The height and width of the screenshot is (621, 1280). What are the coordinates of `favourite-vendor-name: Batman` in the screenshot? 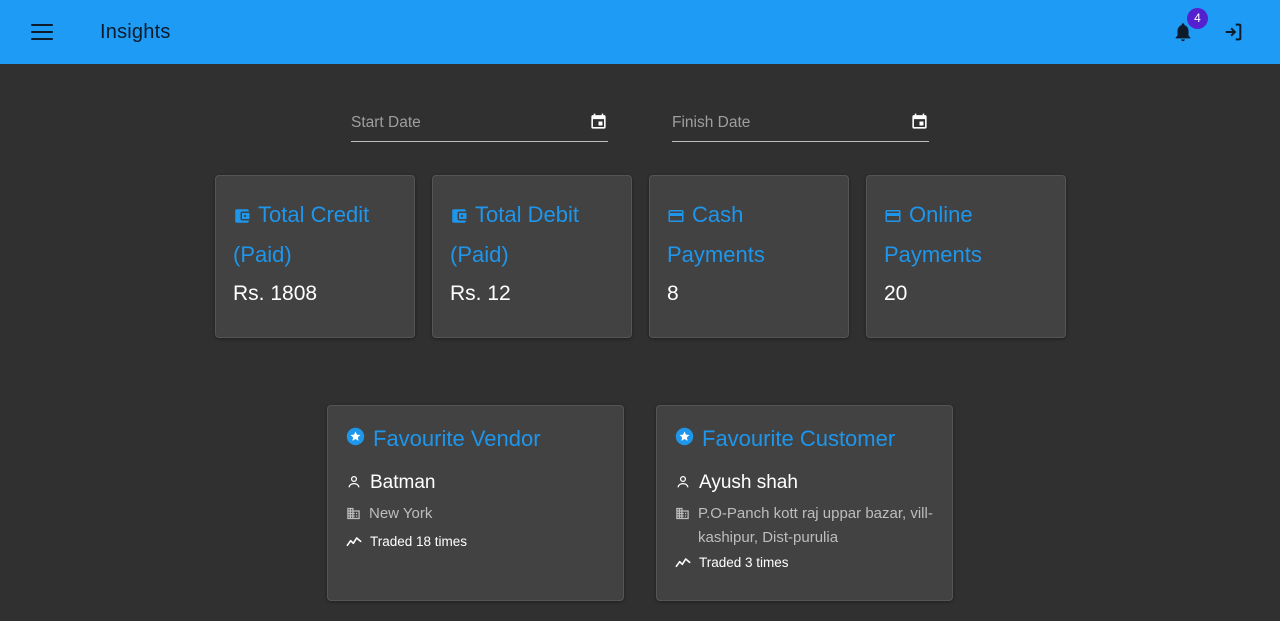 It's located at (475, 484).